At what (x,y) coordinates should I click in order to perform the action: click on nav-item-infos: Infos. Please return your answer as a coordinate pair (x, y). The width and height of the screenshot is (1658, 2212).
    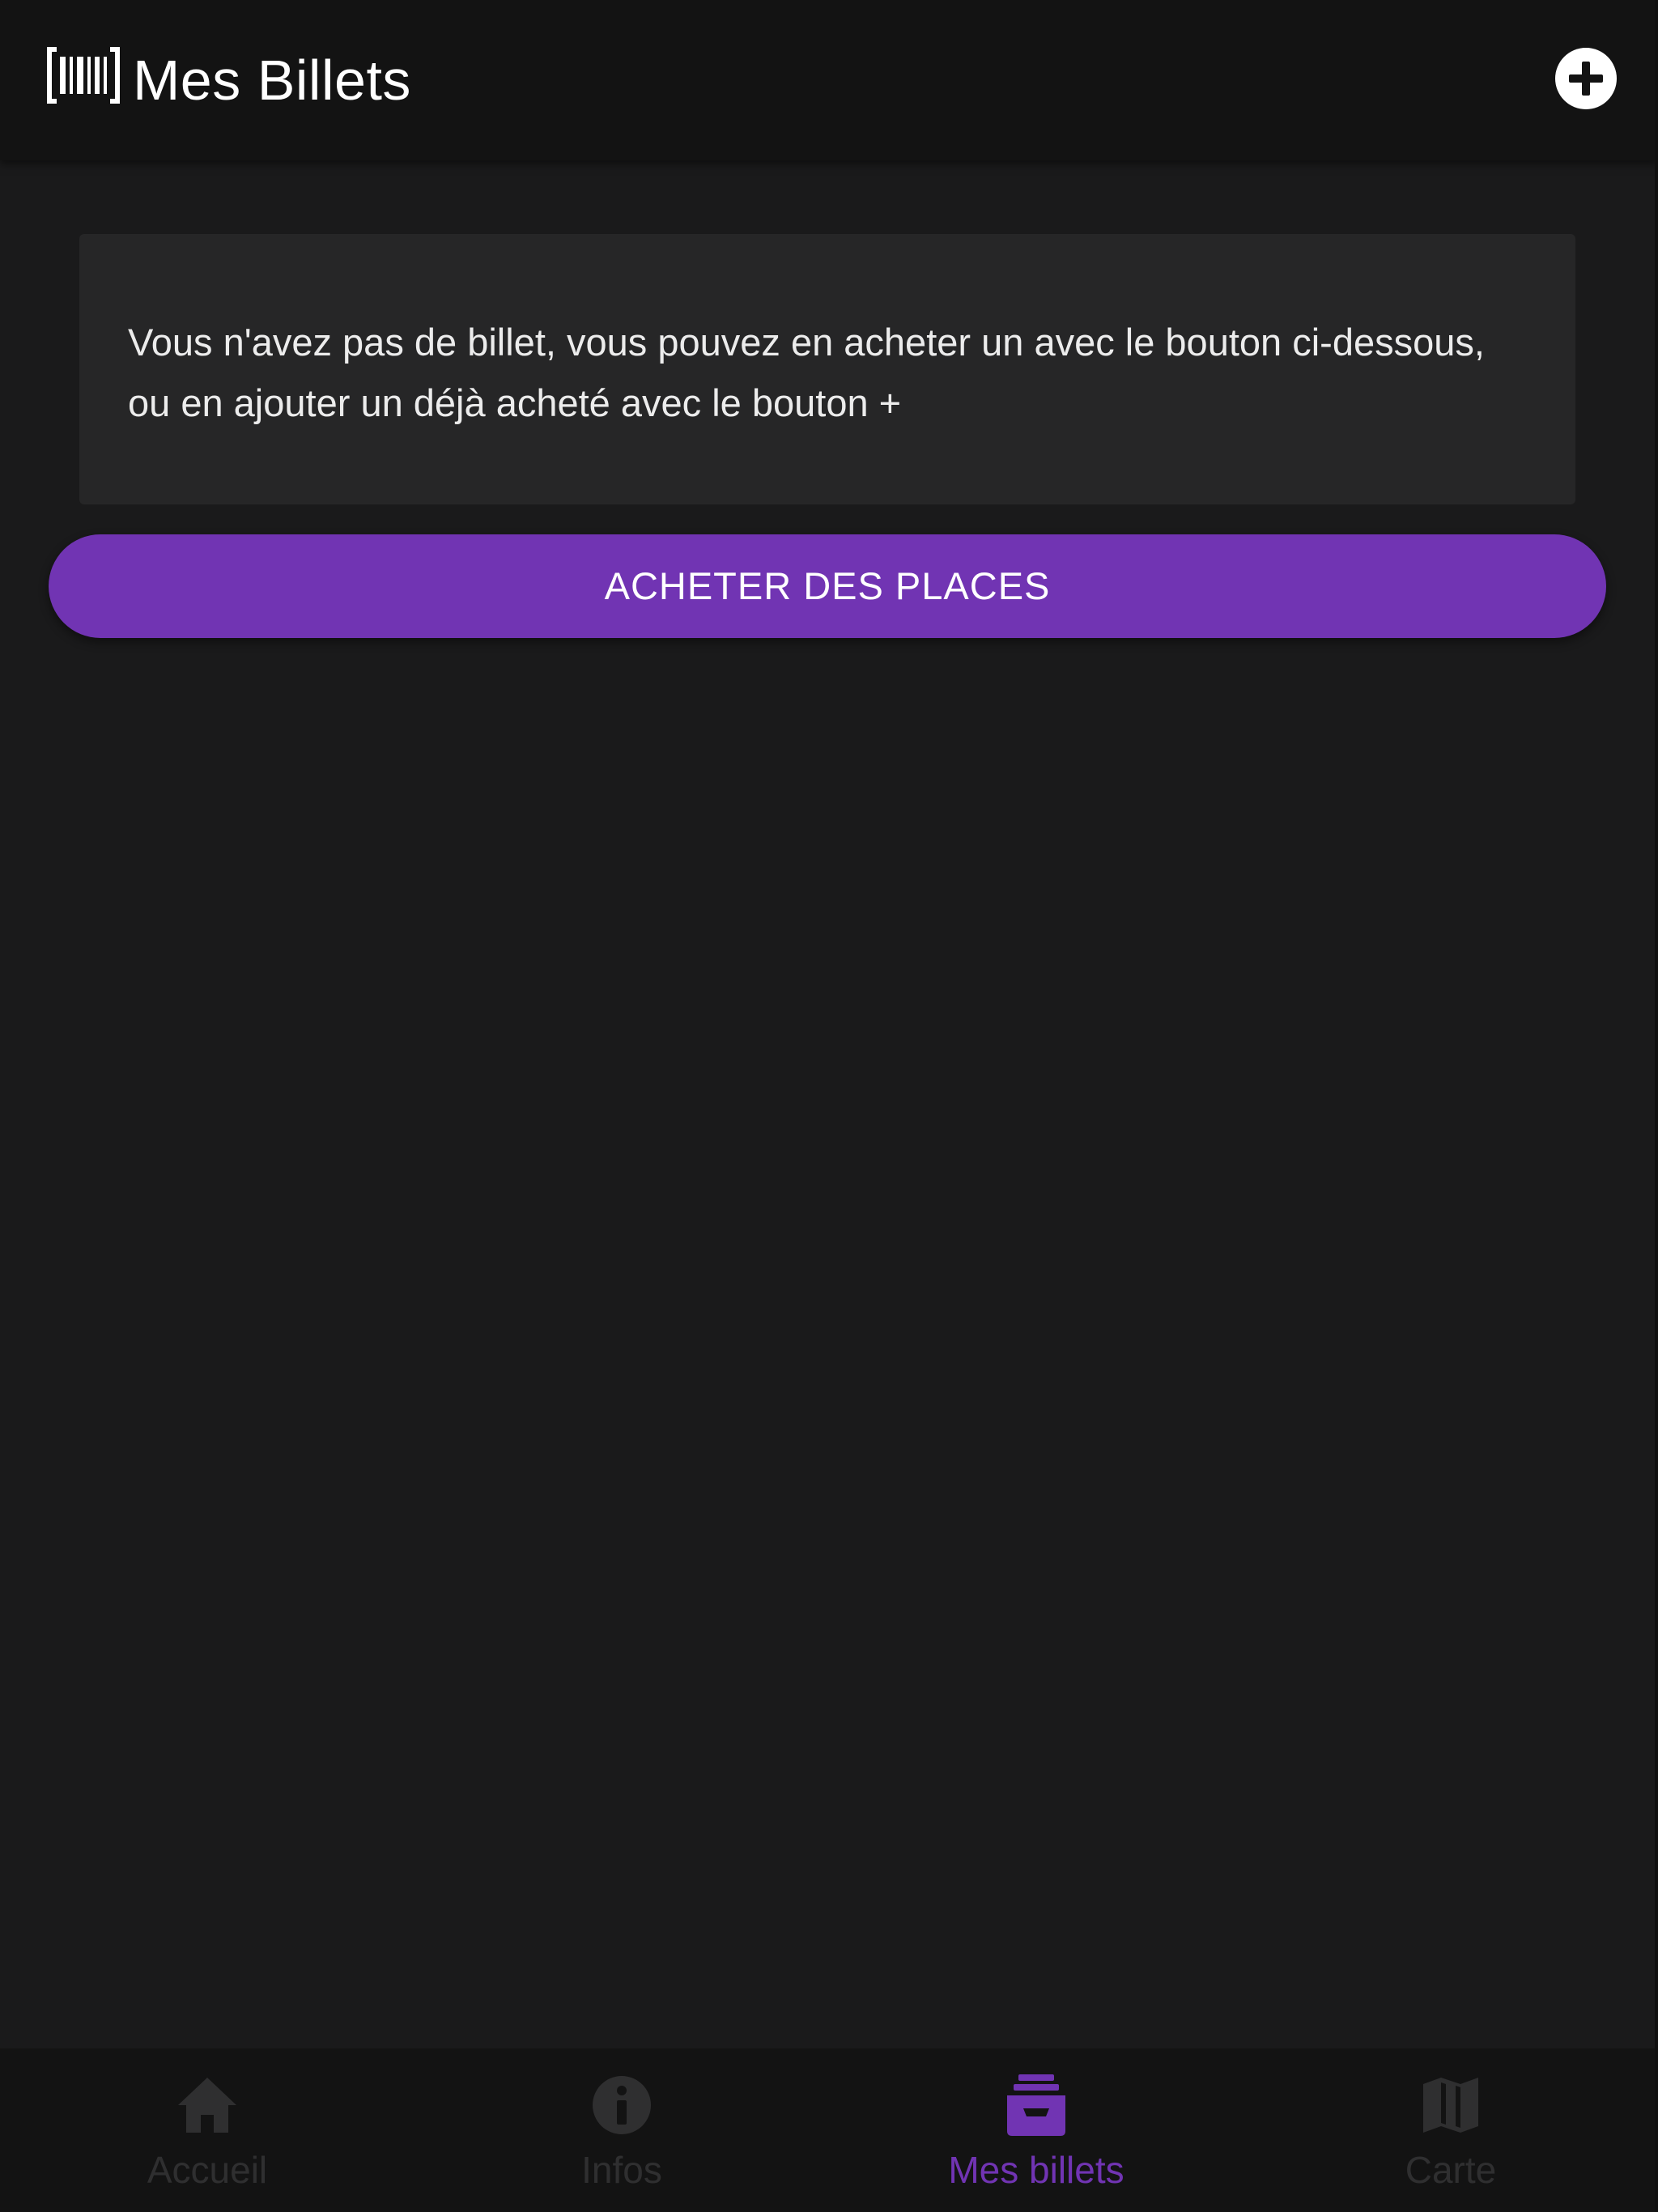
    Looking at the image, I should click on (621, 2130).